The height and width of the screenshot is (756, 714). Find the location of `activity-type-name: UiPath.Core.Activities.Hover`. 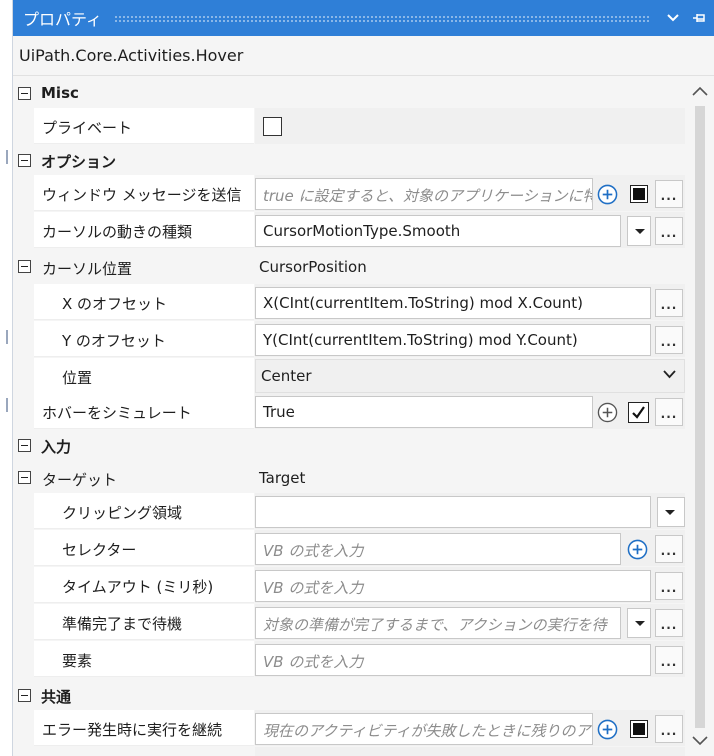

activity-type-name: UiPath.Core.Activities.Hover is located at coordinates (363, 56).